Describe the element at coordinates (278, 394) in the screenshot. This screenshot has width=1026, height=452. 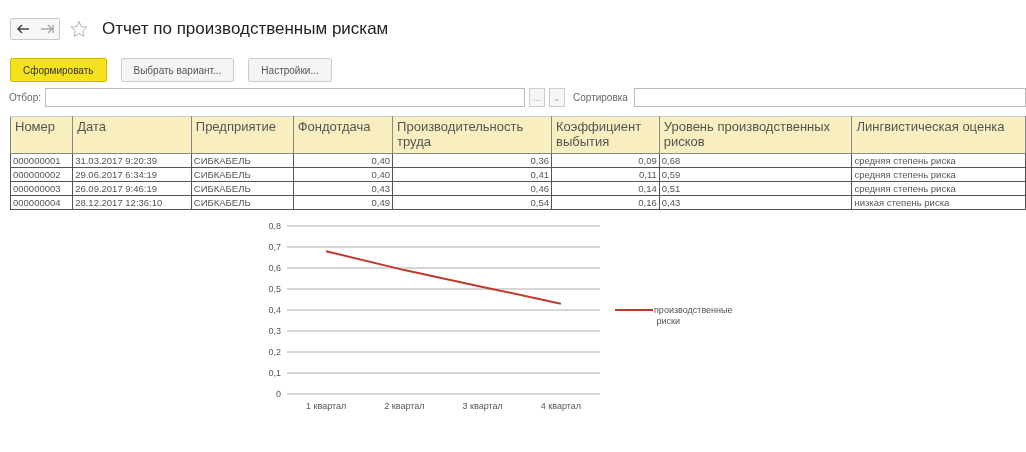
I see `y-tick-label: 0` at that location.